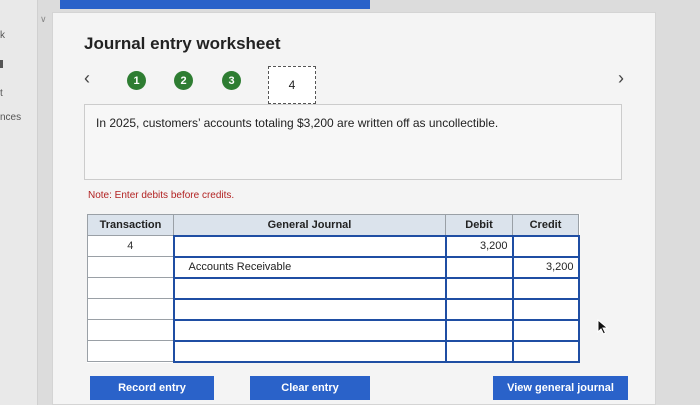 The image size is (700, 405). What do you see at coordinates (11, 117) in the screenshot?
I see `rail-label: nces` at bounding box center [11, 117].